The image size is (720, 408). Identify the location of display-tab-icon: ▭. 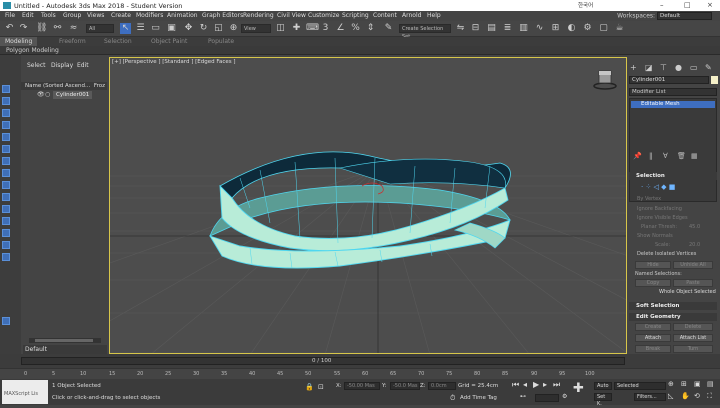
(694, 67).